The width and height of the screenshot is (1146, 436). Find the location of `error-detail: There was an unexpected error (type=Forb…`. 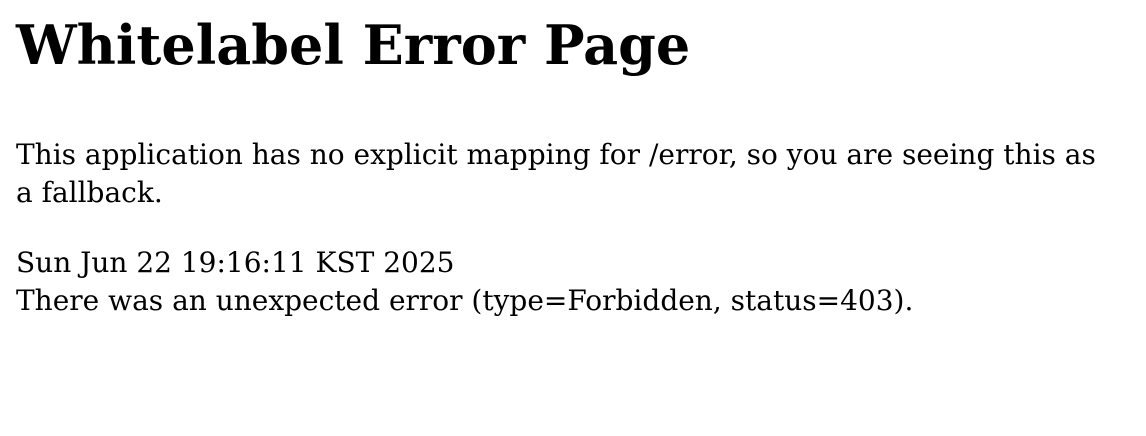

error-detail: There was an unexpected error (type=Forb… is located at coordinates (465, 300).